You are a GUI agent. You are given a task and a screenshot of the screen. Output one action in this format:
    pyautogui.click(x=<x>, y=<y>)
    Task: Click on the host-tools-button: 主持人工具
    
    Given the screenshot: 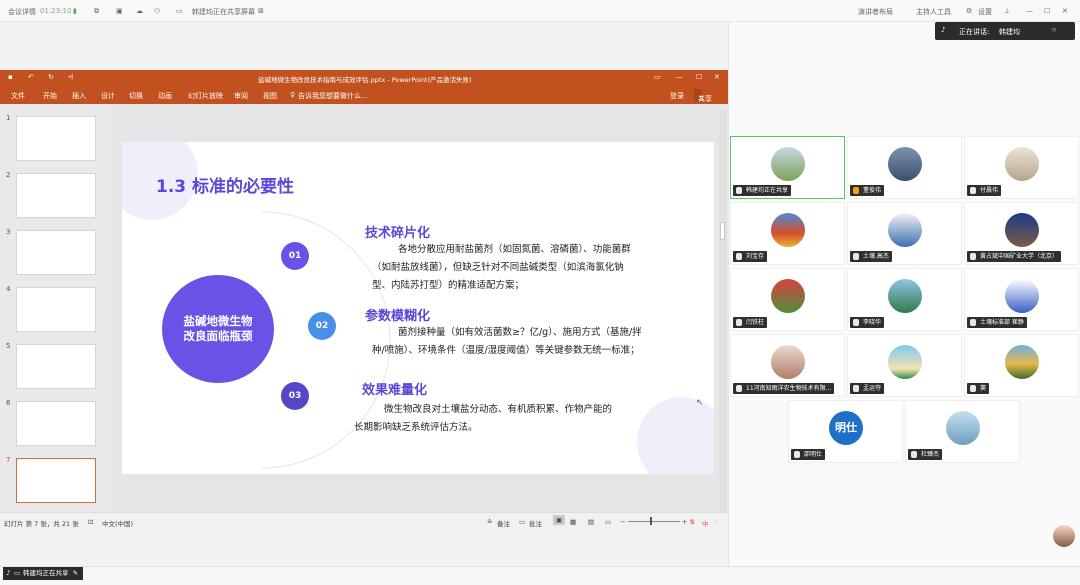 What is the action you would take?
    pyautogui.click(x=933, y=12)
    